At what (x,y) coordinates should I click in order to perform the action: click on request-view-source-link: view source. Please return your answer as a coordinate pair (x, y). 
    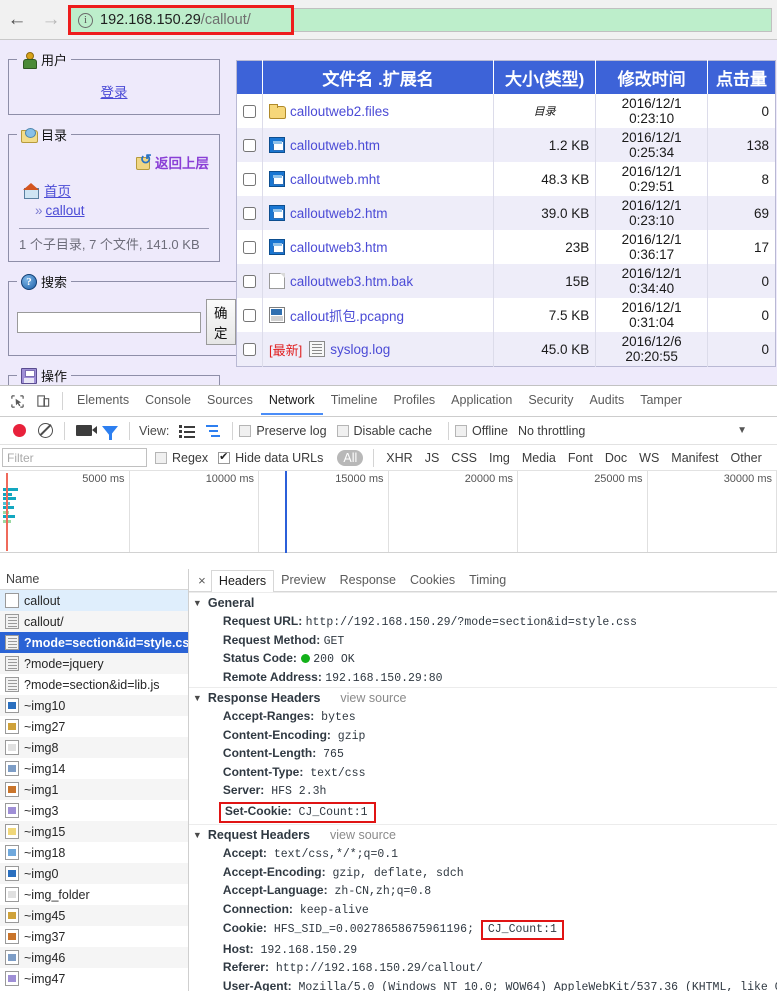
    Looking at the image, I should click on (363, 835).